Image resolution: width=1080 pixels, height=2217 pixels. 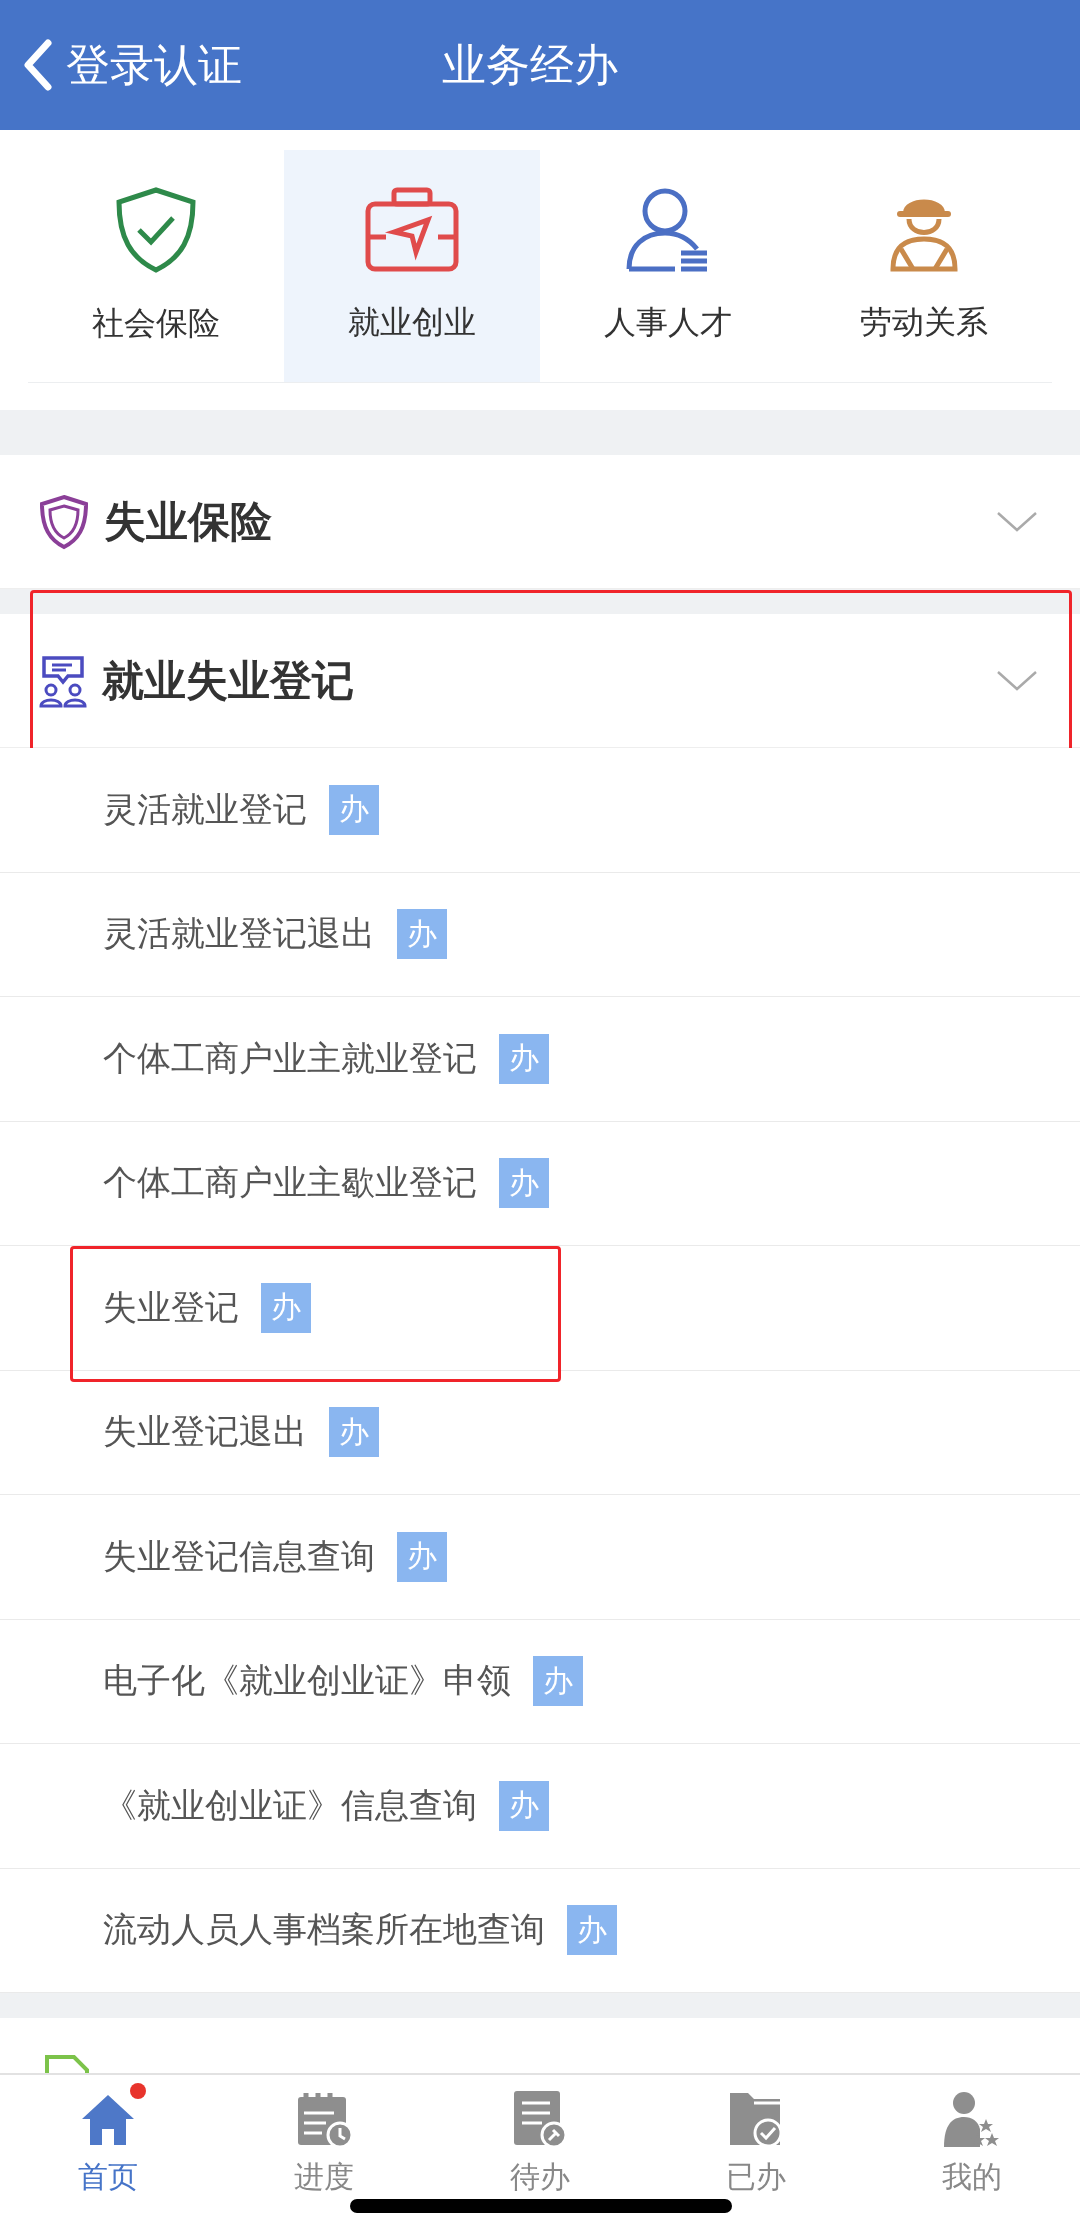 I want to click on people-chat-icon, so click(x=63, y=680).